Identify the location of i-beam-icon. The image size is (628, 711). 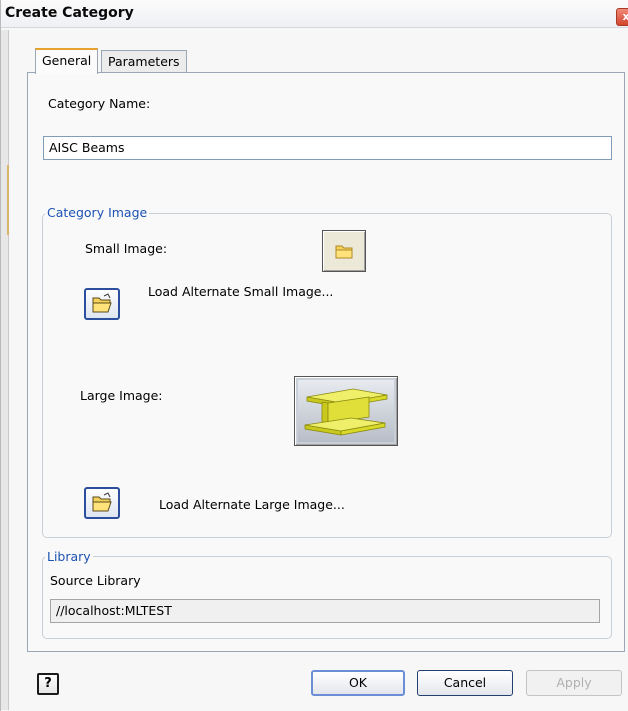
(346, 411).